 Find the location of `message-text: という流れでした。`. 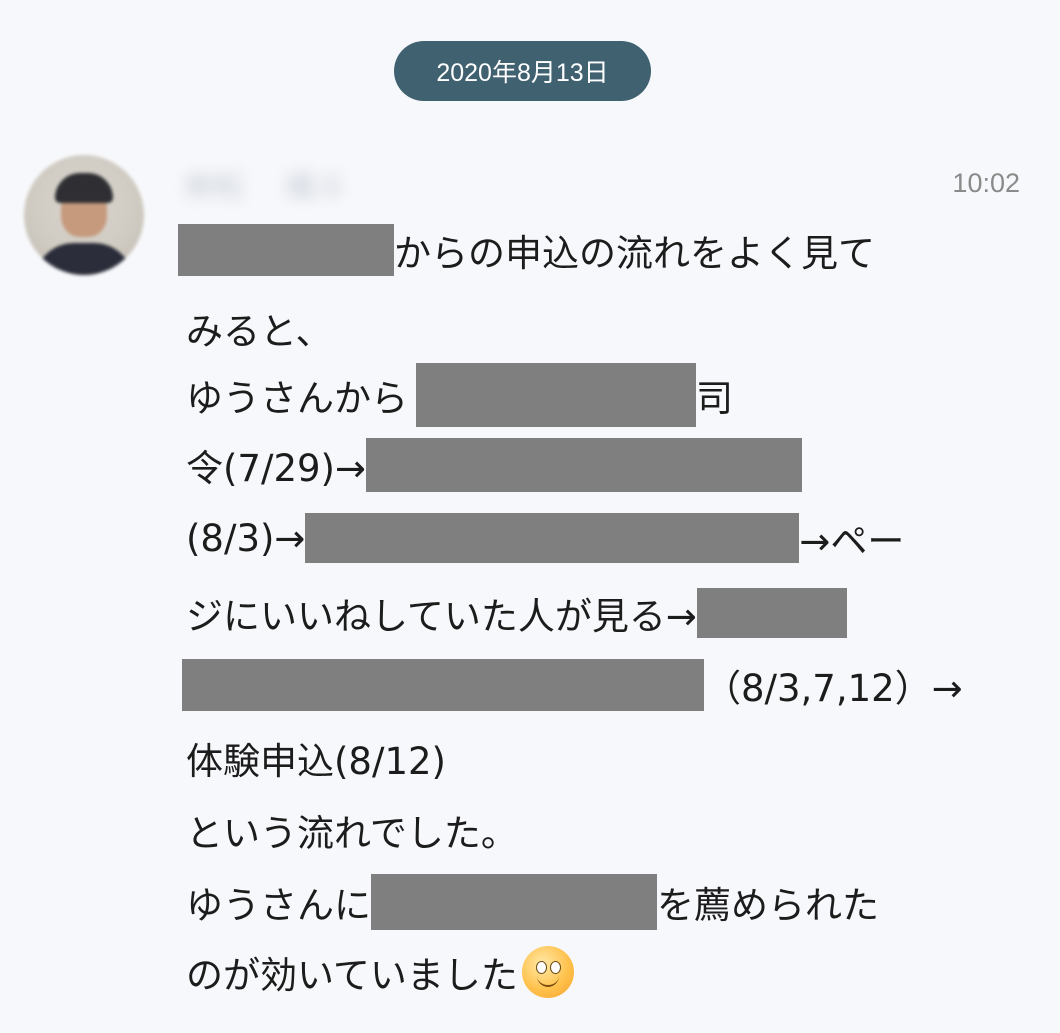

message-text: という流れでした。 is located at coordinates (352, 833).